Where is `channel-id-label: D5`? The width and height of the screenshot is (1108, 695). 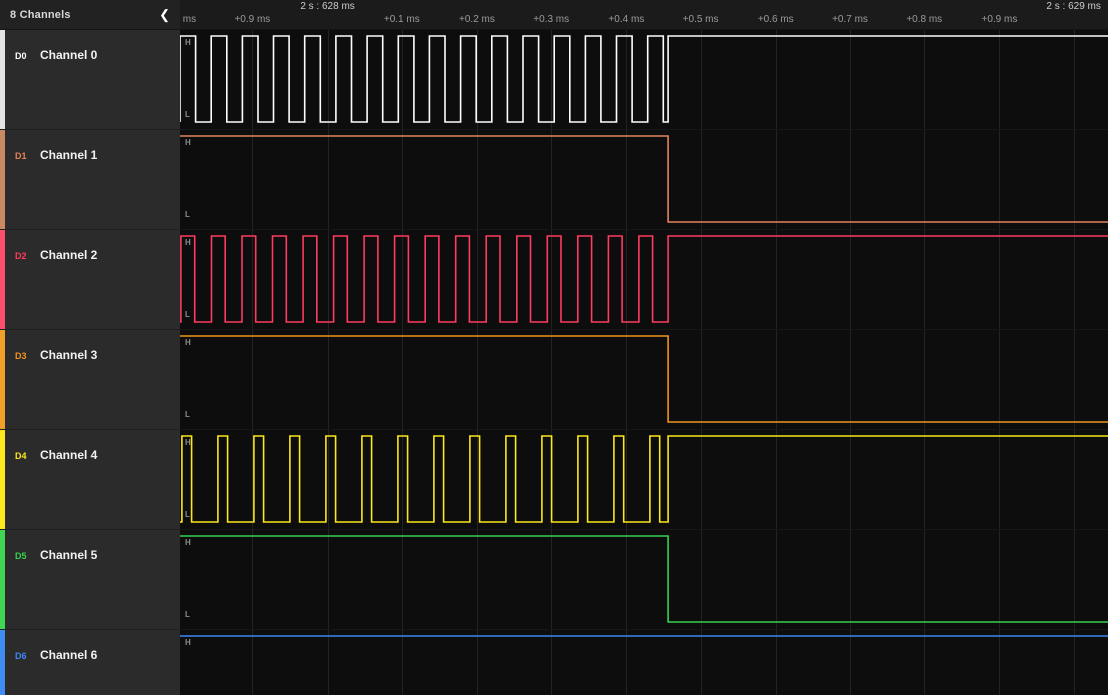 channel-id-label: D5 is located at coordinates (21, 556).